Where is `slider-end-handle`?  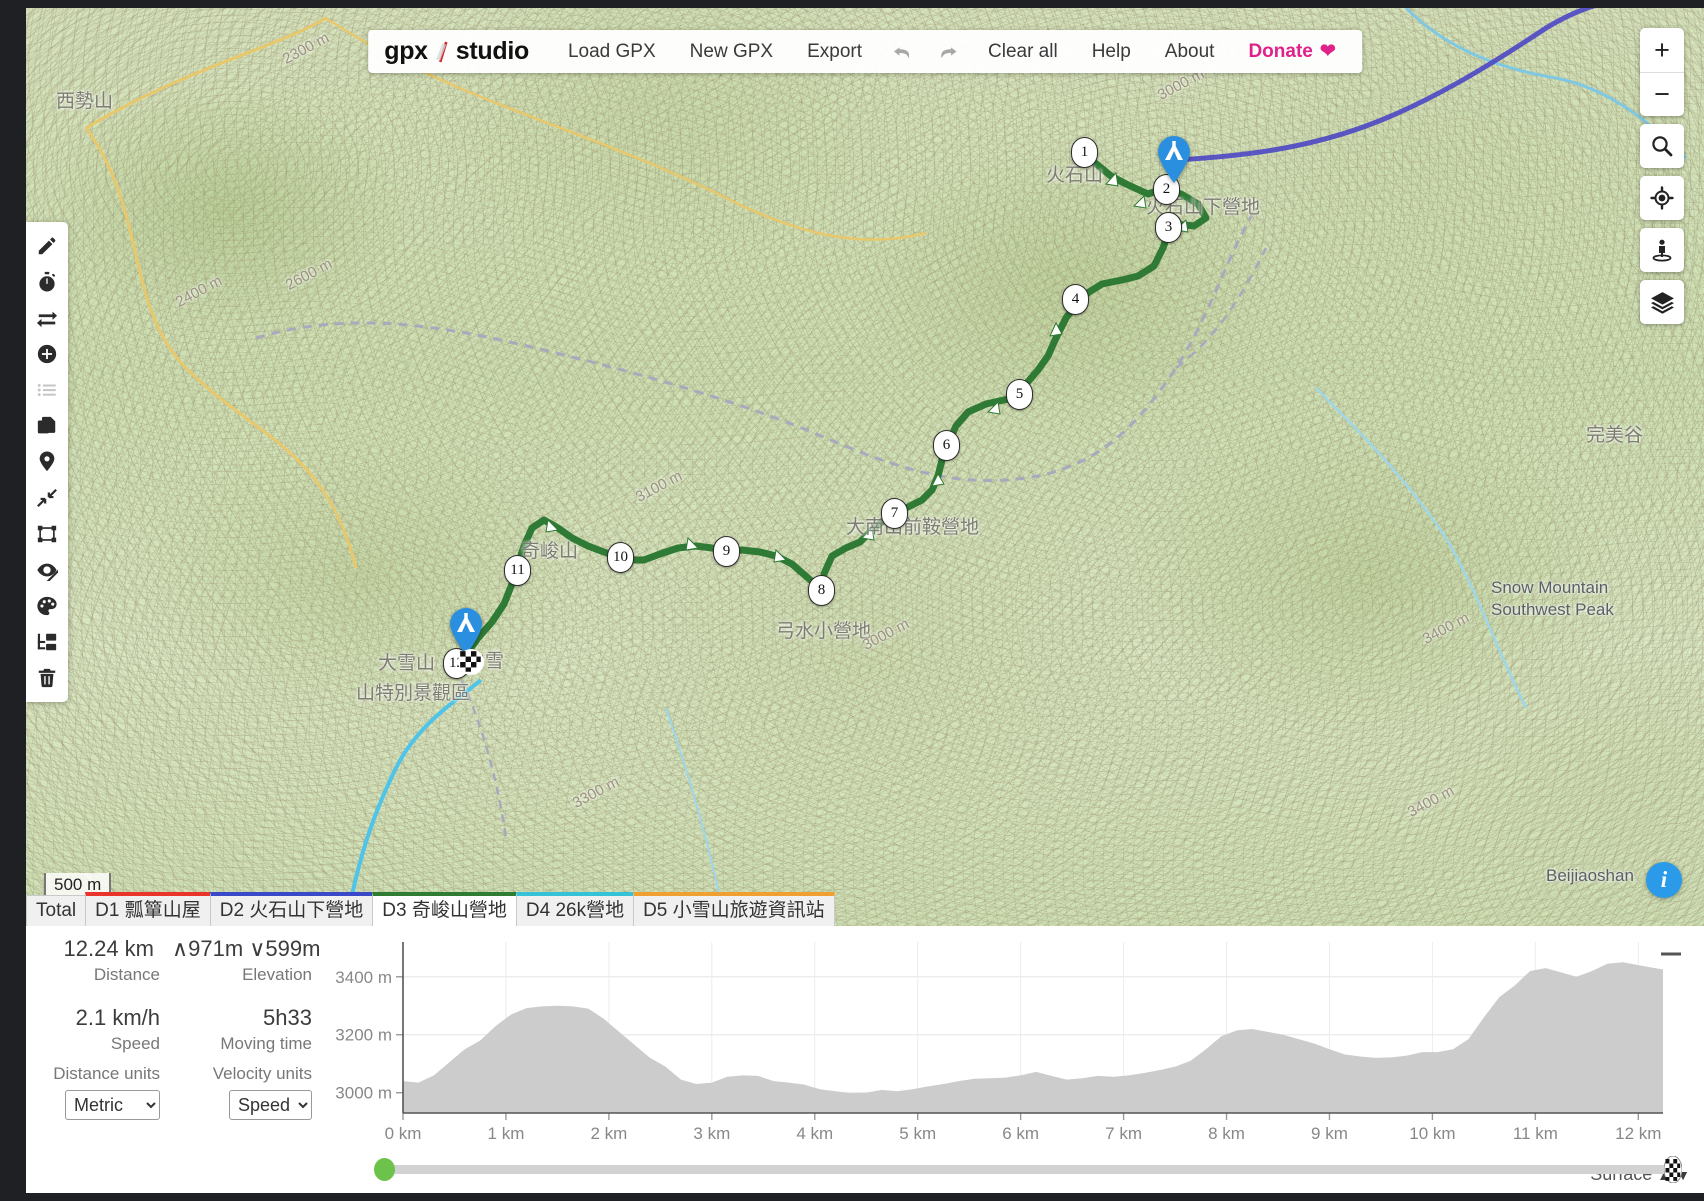 slider-end-handle is located at coordinates (1673, 1169).